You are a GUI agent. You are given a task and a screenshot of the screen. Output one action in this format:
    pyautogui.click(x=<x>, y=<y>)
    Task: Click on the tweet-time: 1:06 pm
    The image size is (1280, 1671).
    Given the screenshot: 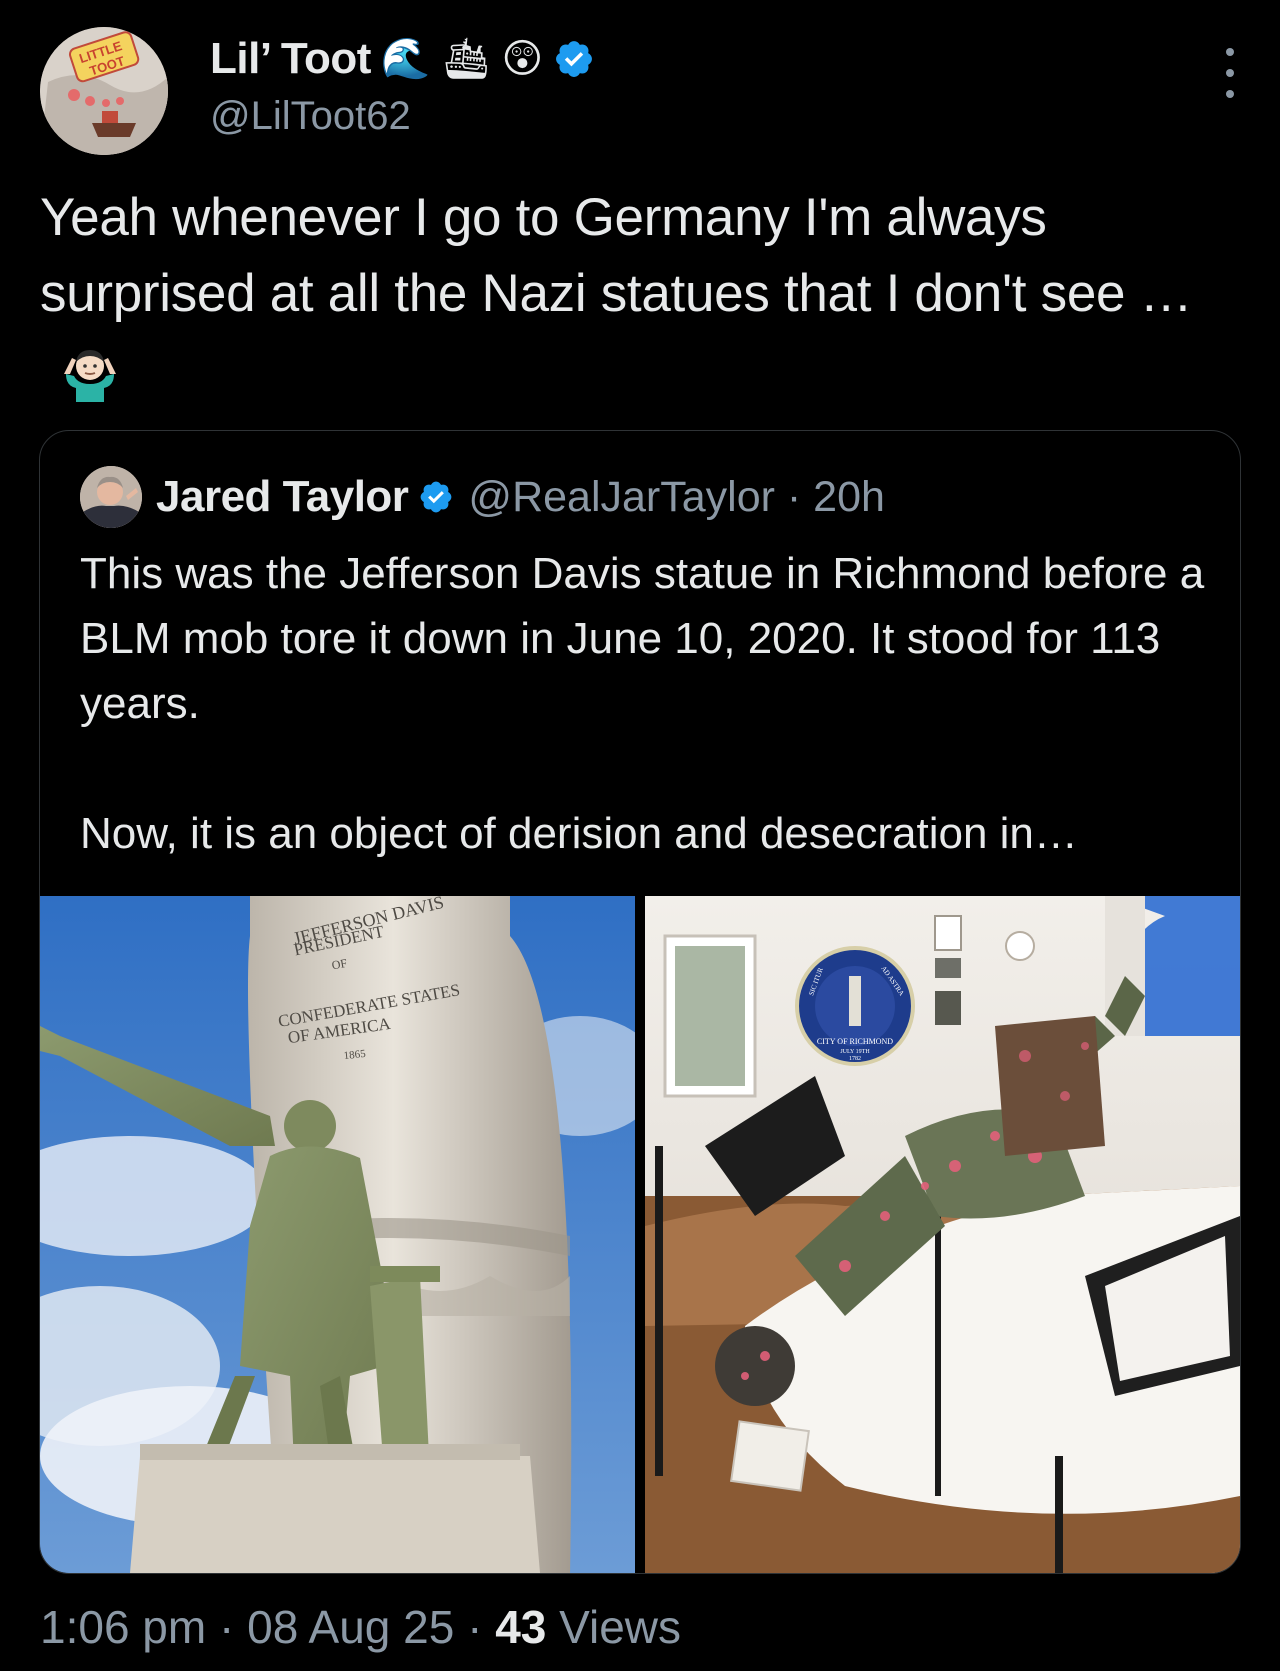 What is the action you would take?
    pyautogui.click(x=123, y=1627)
    